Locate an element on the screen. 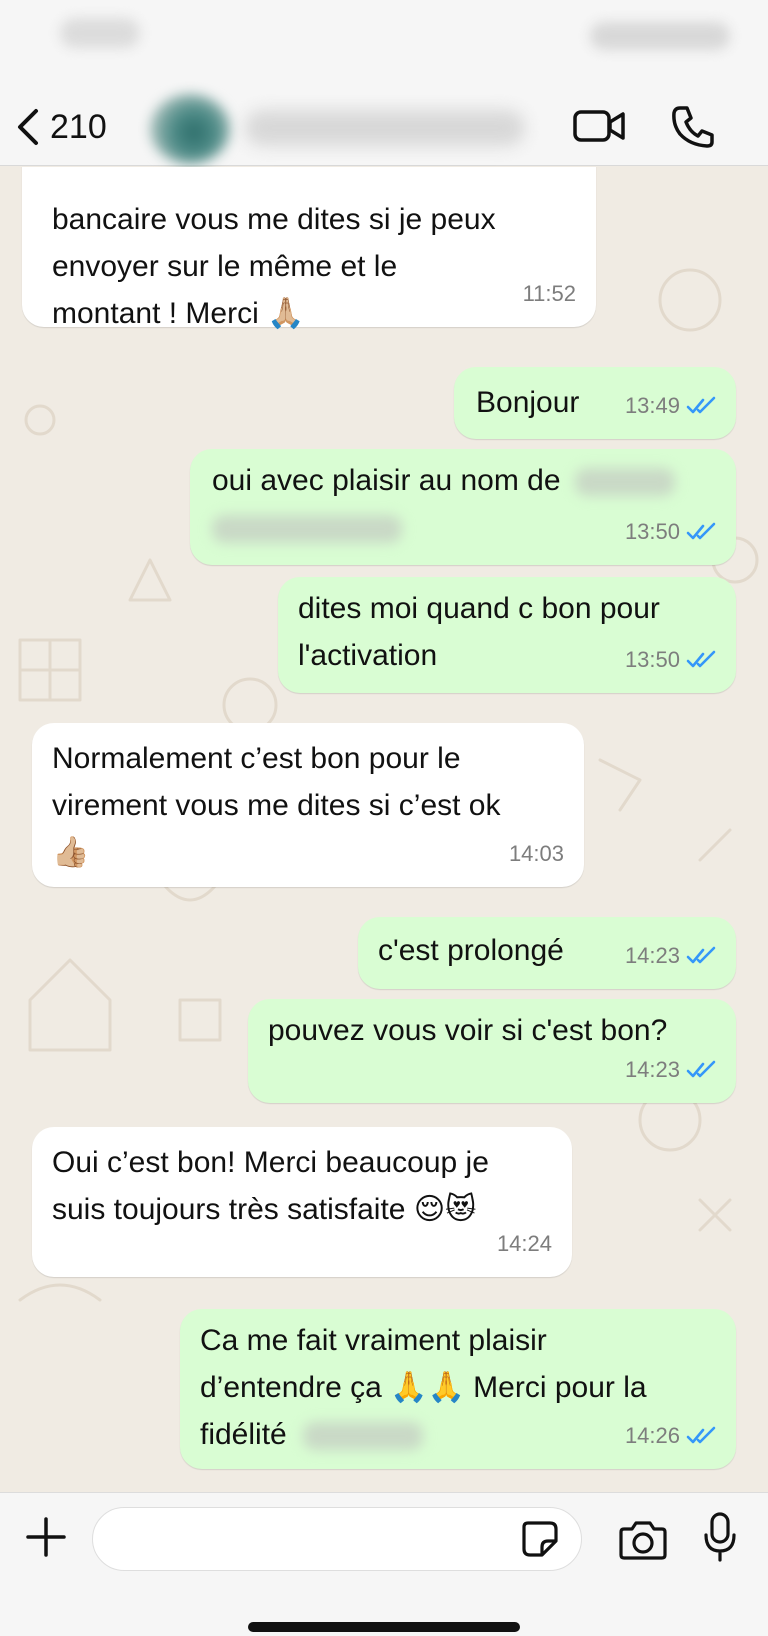  message-line: oui avec plaisir au nom de is located at coordinates (386, 480).